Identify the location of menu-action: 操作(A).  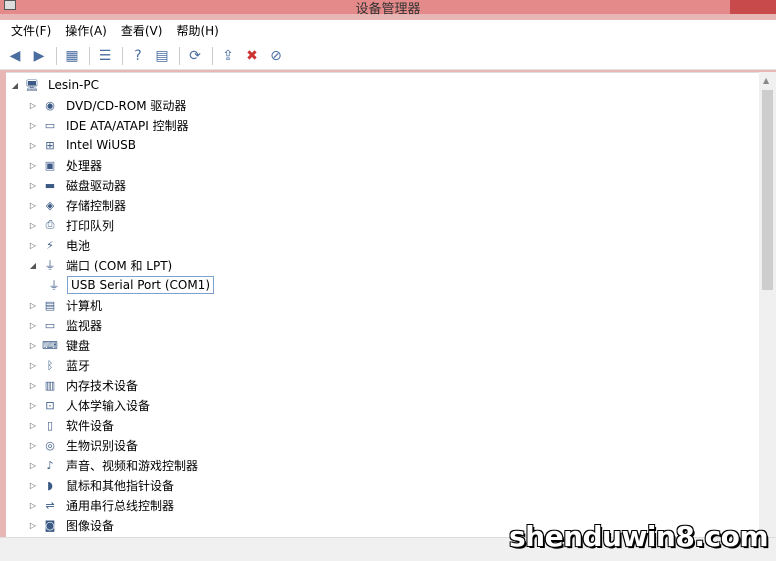
(86, 31).